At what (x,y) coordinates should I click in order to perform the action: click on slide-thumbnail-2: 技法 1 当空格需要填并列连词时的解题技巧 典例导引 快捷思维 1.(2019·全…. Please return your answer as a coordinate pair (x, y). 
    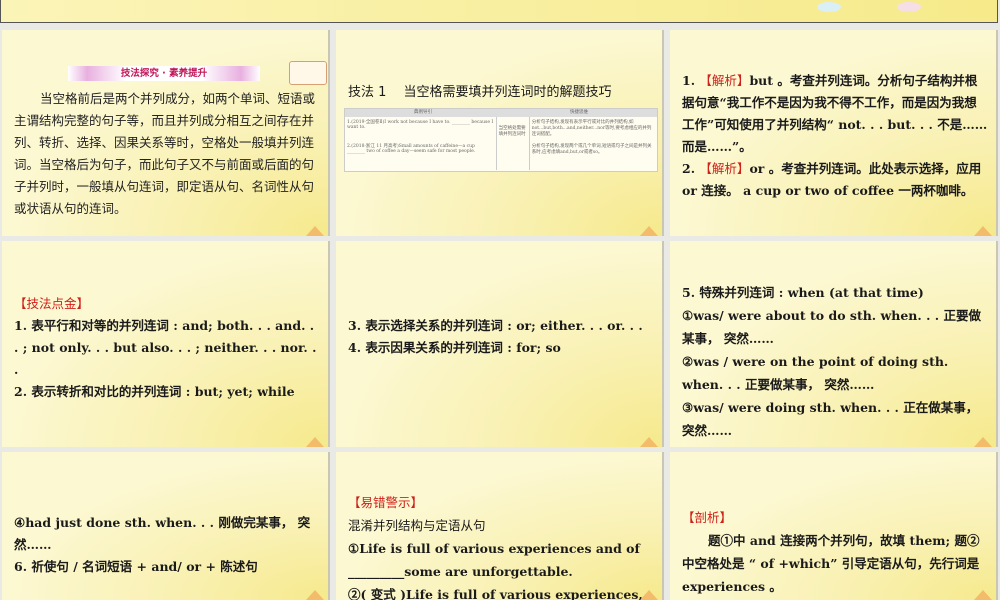
    Looking at the image, I should click on (500, 133).